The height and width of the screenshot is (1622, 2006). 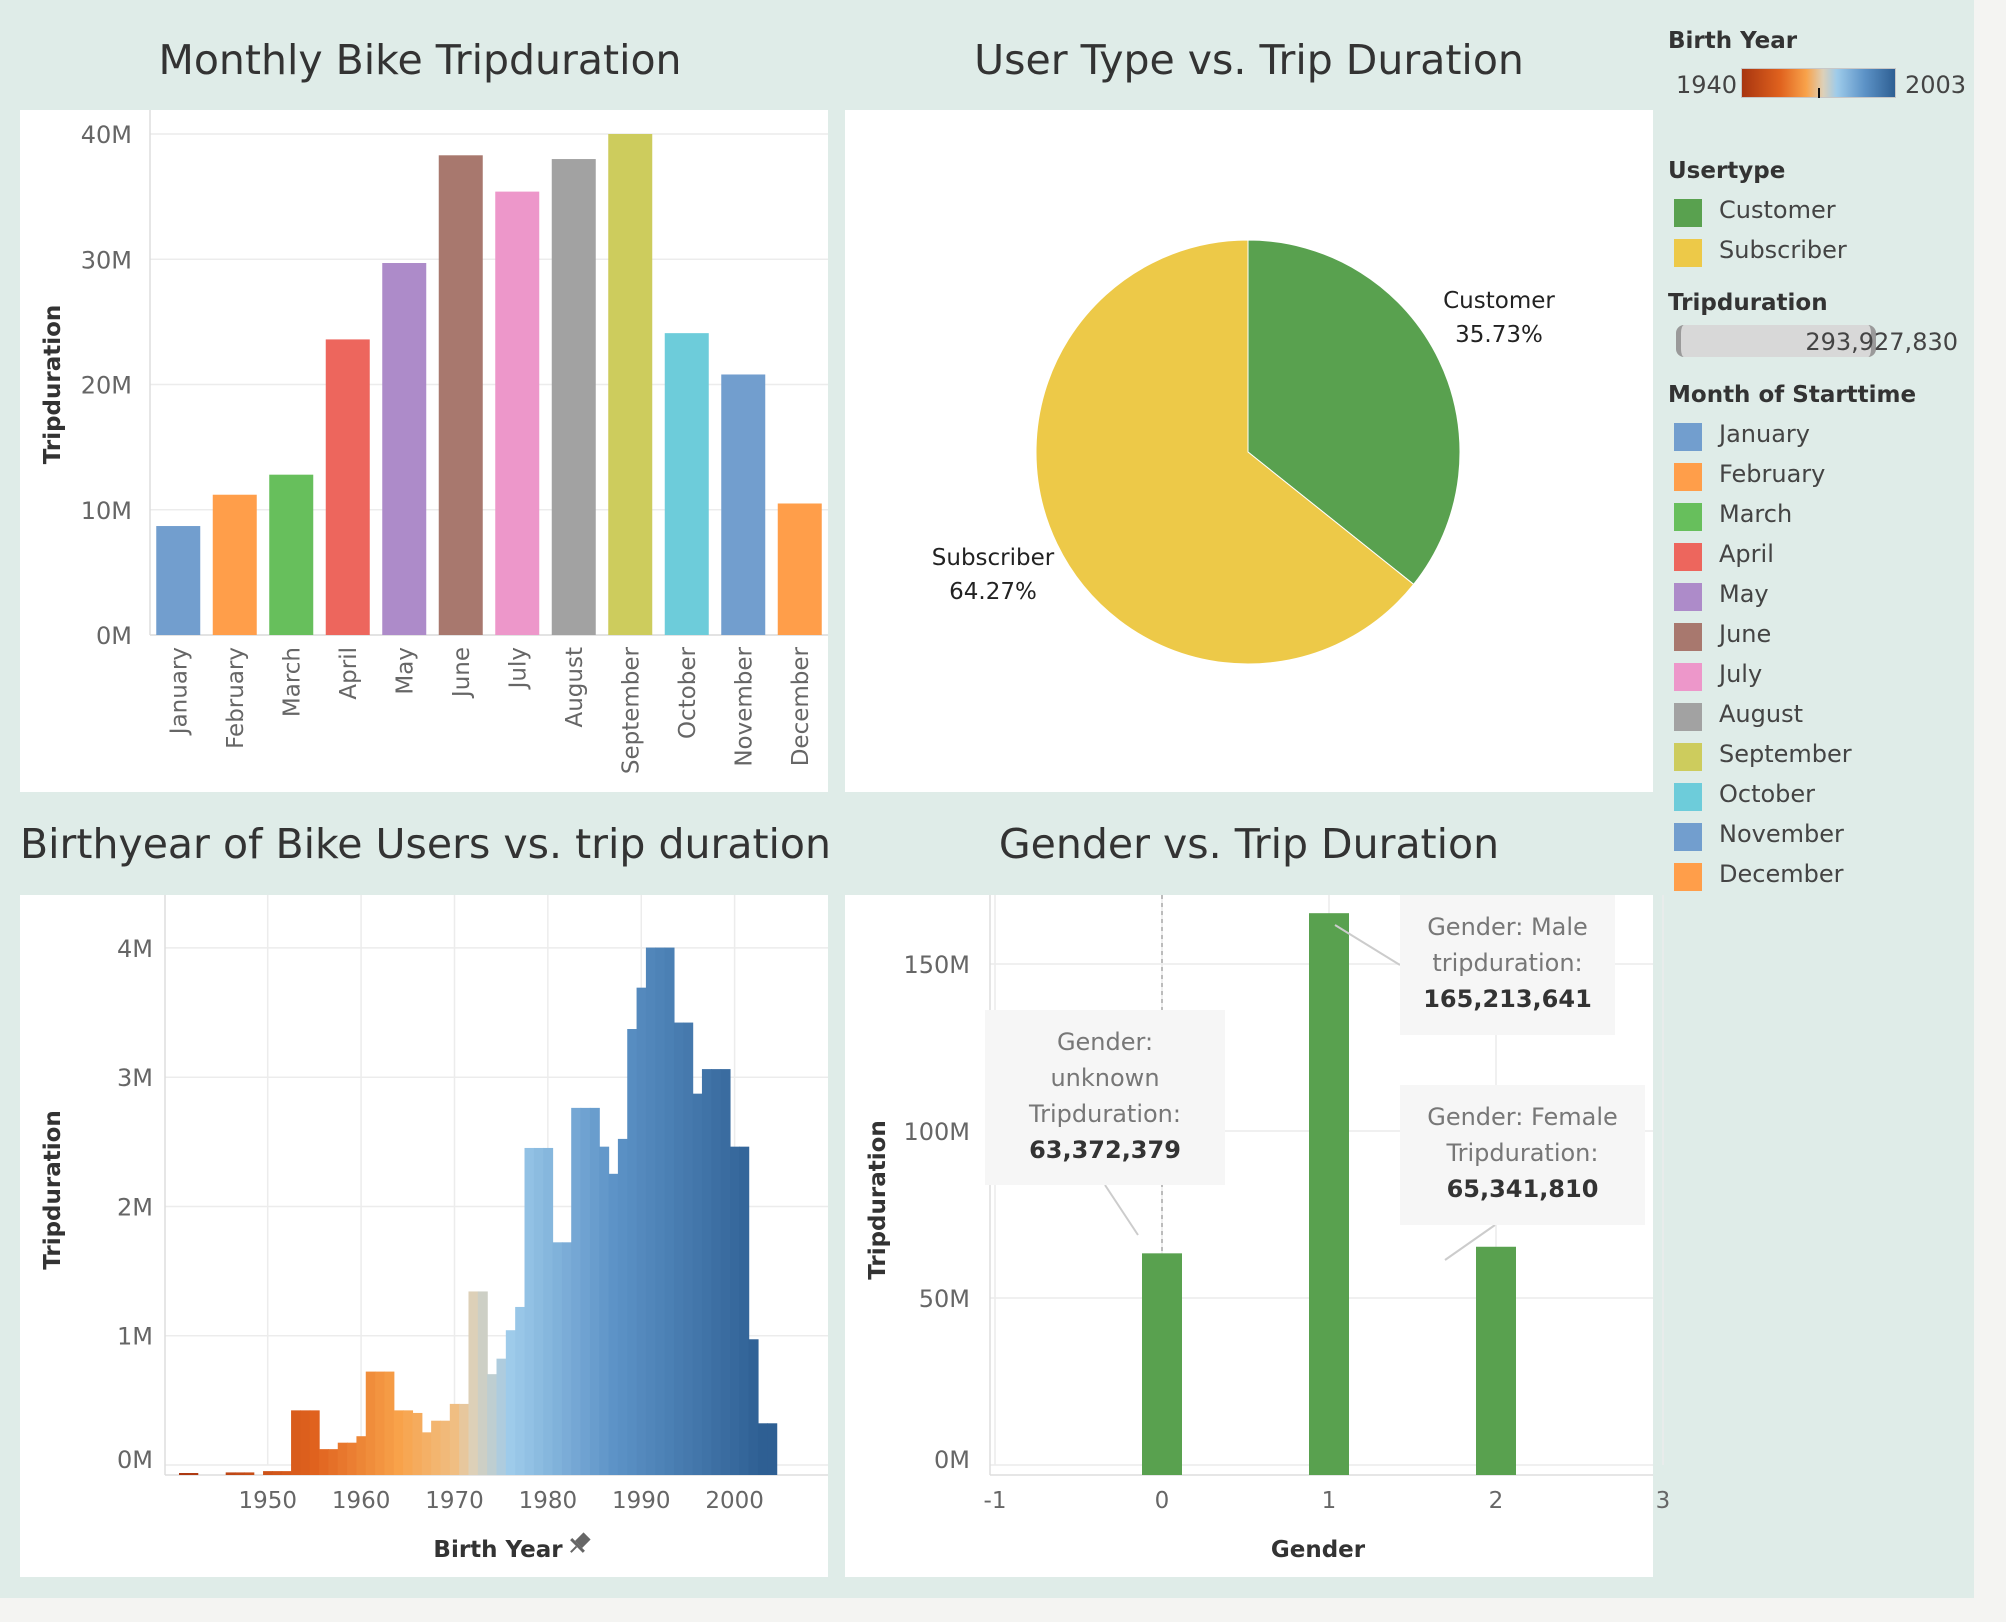 What do you see at coordinates (995, 1501) in the screenshot?
I see `gender-x-tick-label: -1` at bounding box center [995, 1501].